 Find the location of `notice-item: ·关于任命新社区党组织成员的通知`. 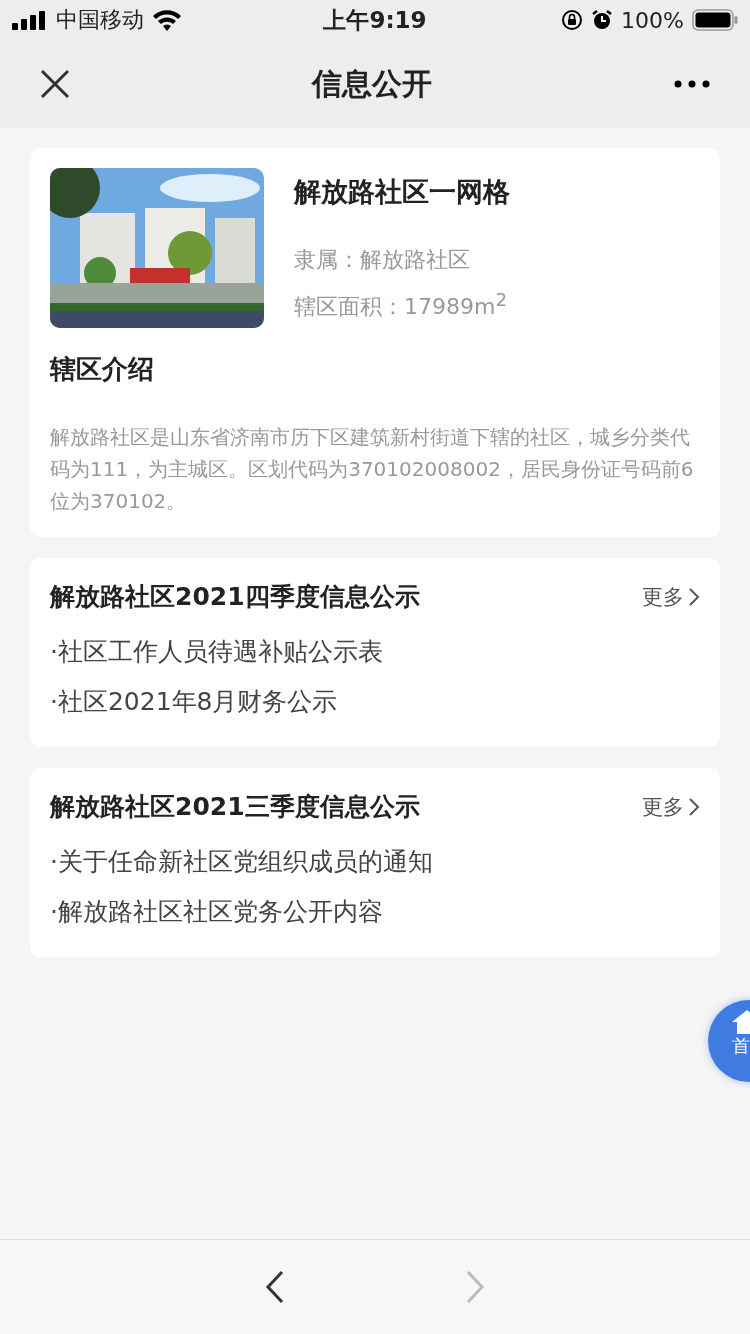

notice-item: ·关于任命新社区党组织成员的通知 is located at coordinates (375, 862).